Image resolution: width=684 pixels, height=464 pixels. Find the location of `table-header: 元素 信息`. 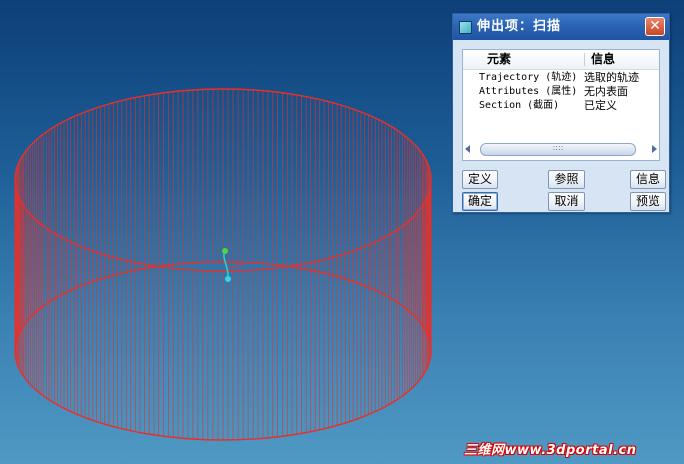

table-header: 元素 信息 is located at coordinates (561, 60).